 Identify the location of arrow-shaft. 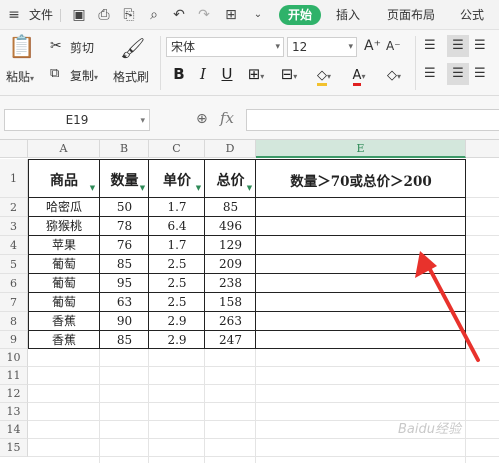
(451, 310).